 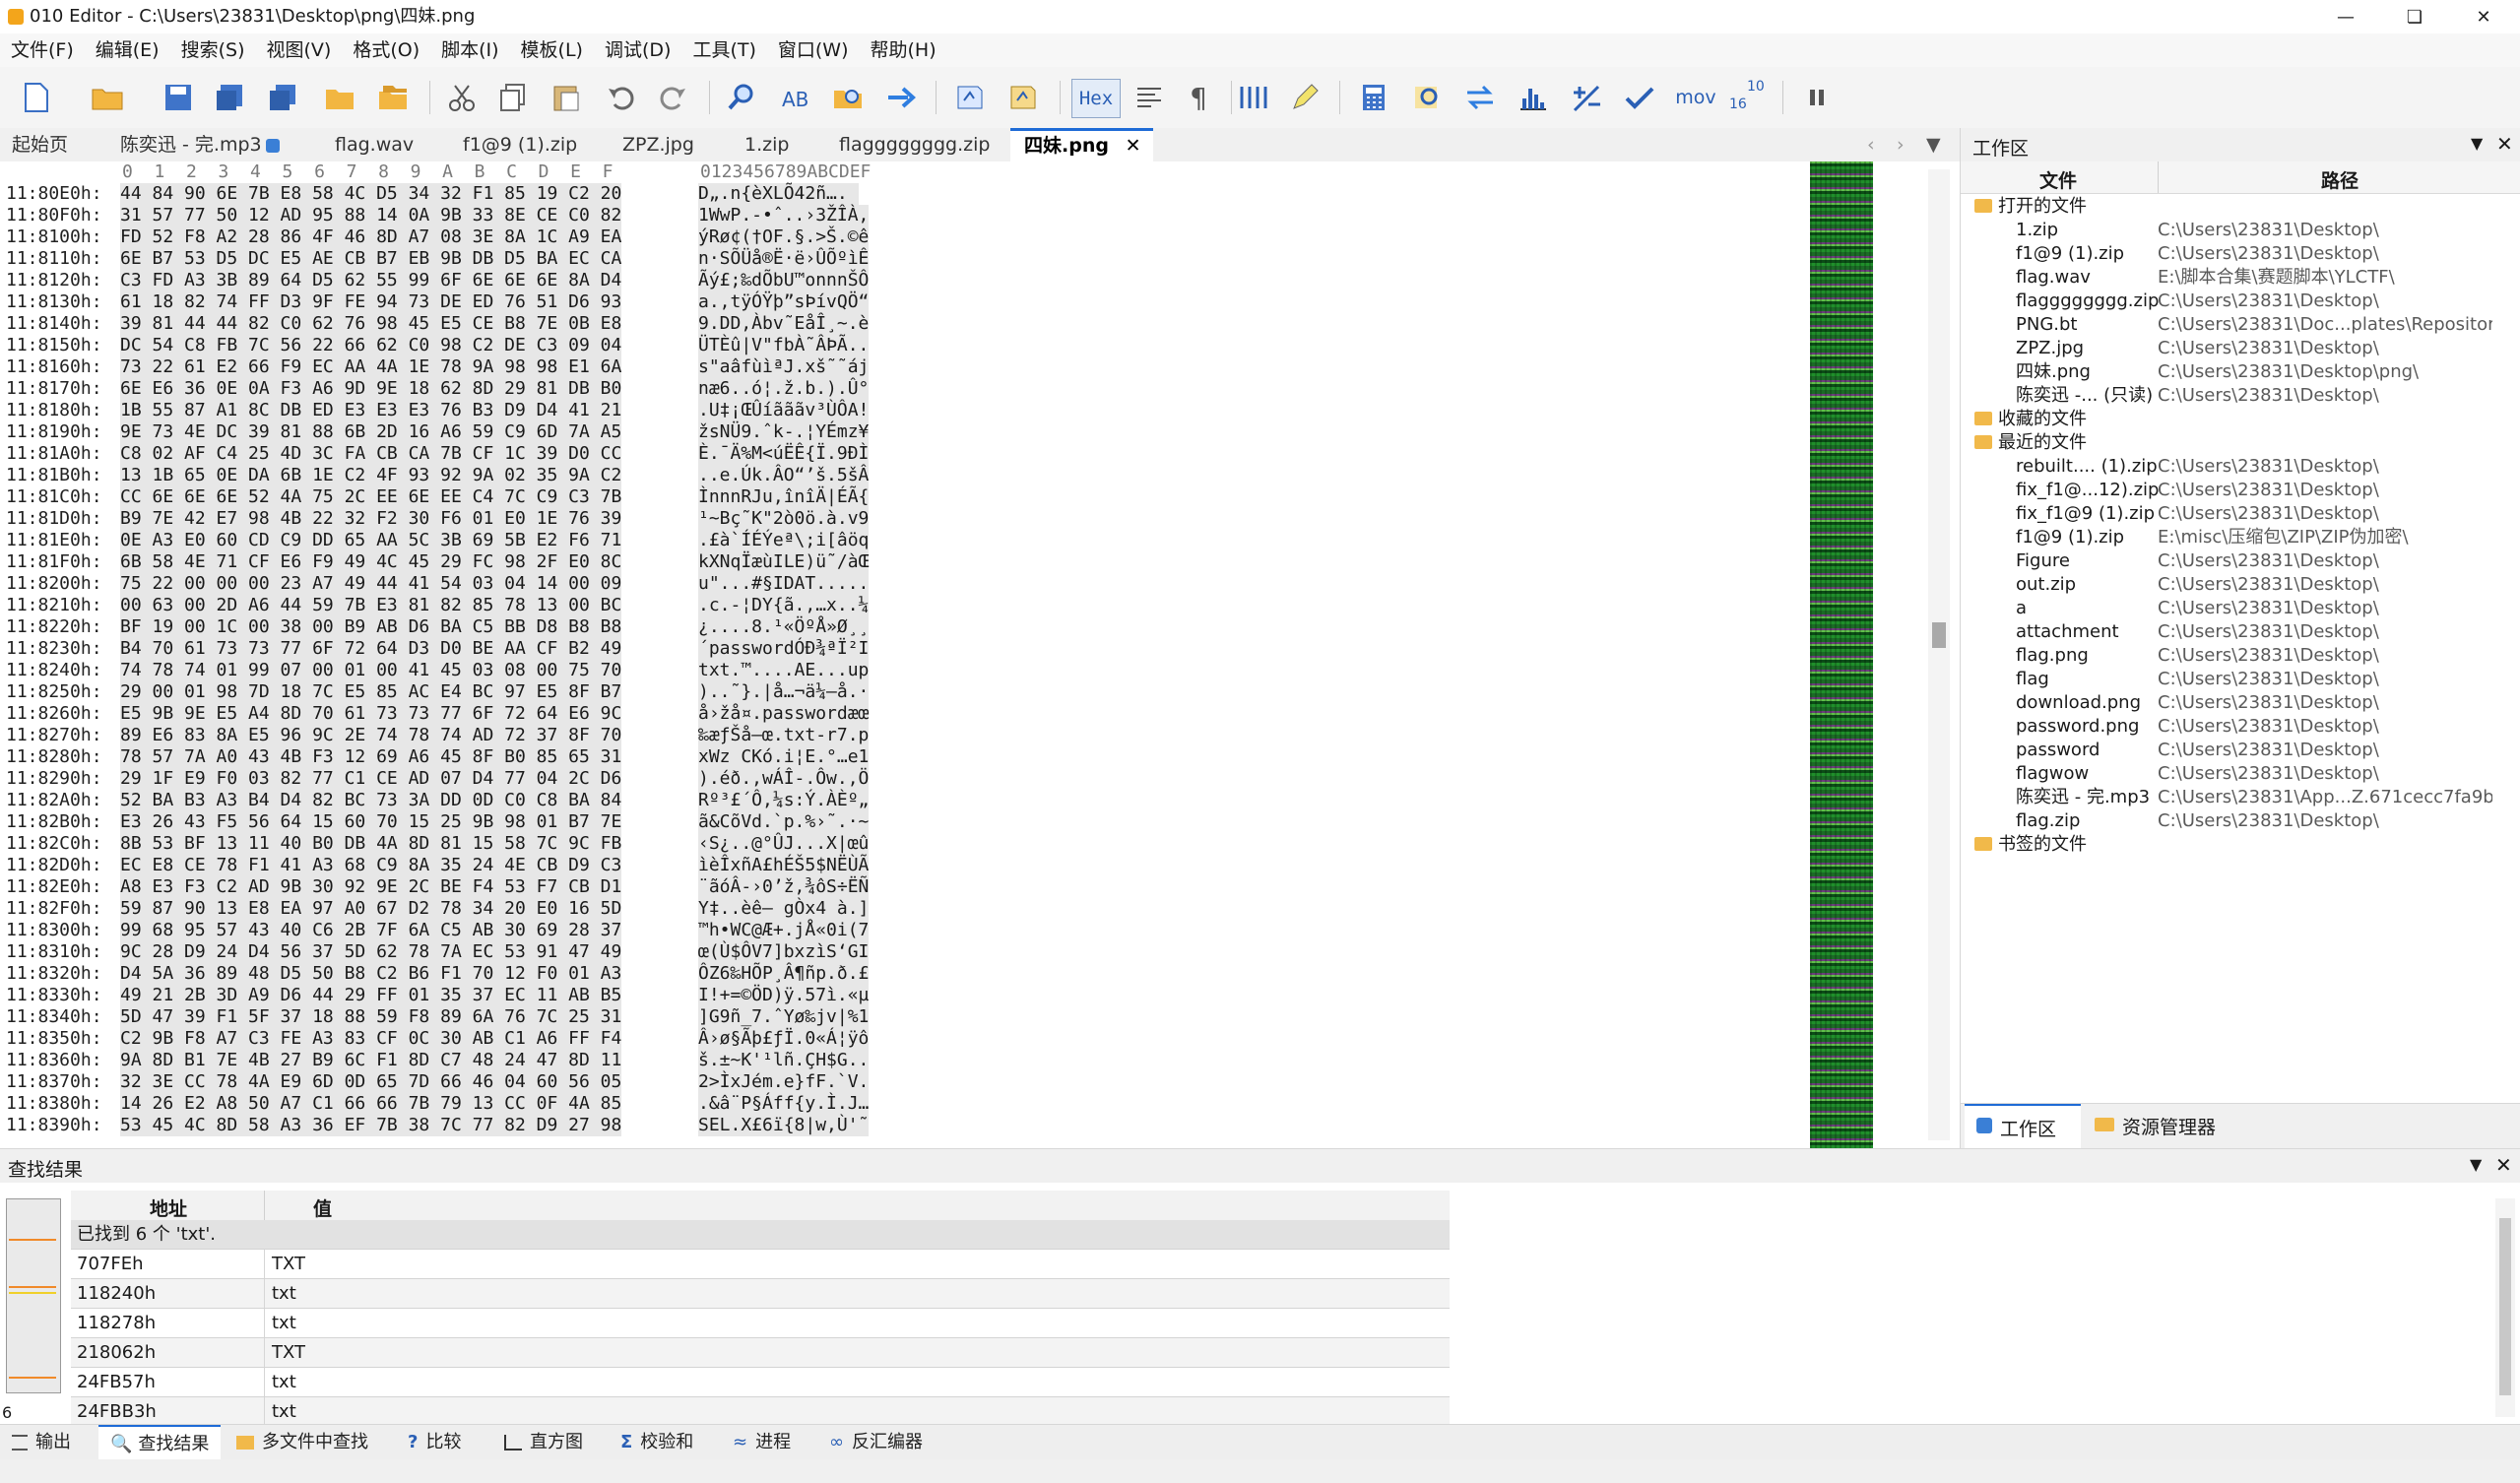 What do you see at coordinates (1096, 98) in the screenshot?
I see `hex-mode-button: Hex` at bounding box center [1096, 98].